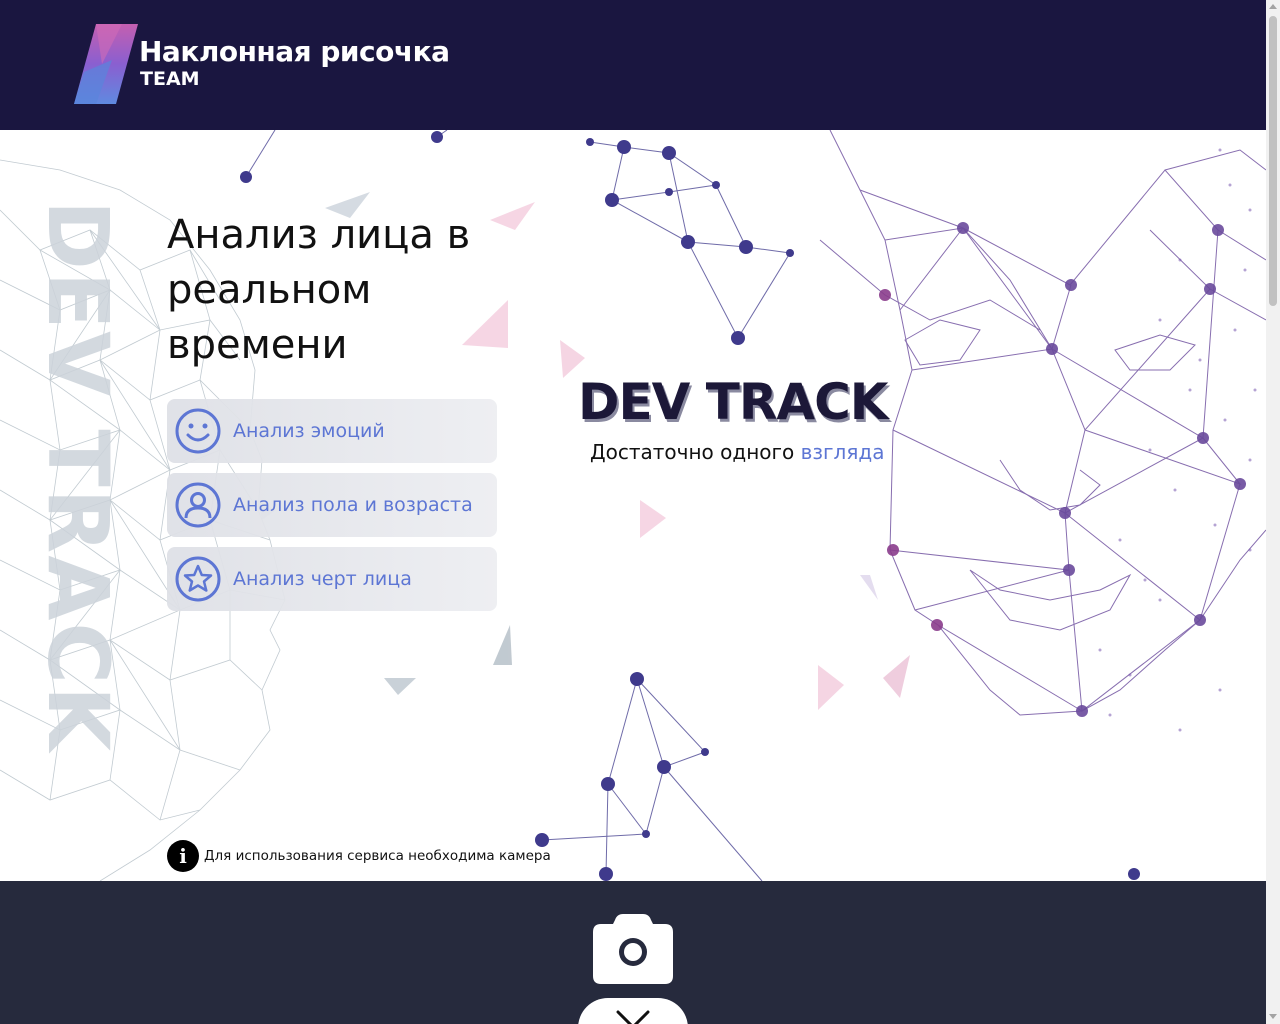 The image size is (1280, 1024). I want to click on info-icon: i, so click(183, 856).